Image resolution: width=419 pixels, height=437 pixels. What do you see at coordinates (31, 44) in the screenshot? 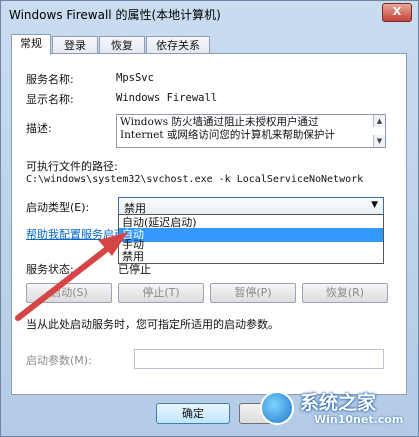
I see `tab-general: 常规` at bounding box center [31, 44].